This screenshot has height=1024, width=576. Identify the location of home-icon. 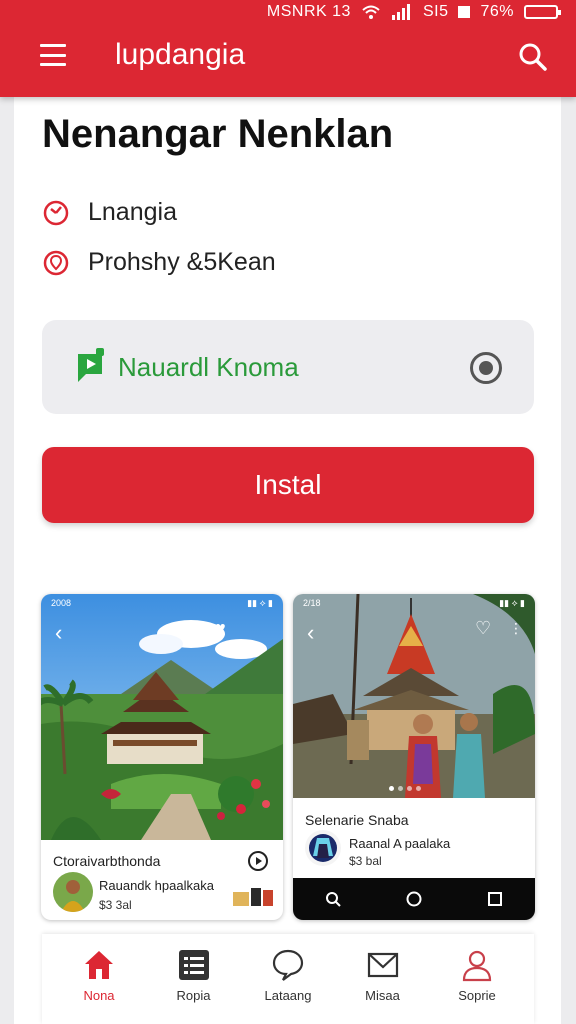
(99, 965).